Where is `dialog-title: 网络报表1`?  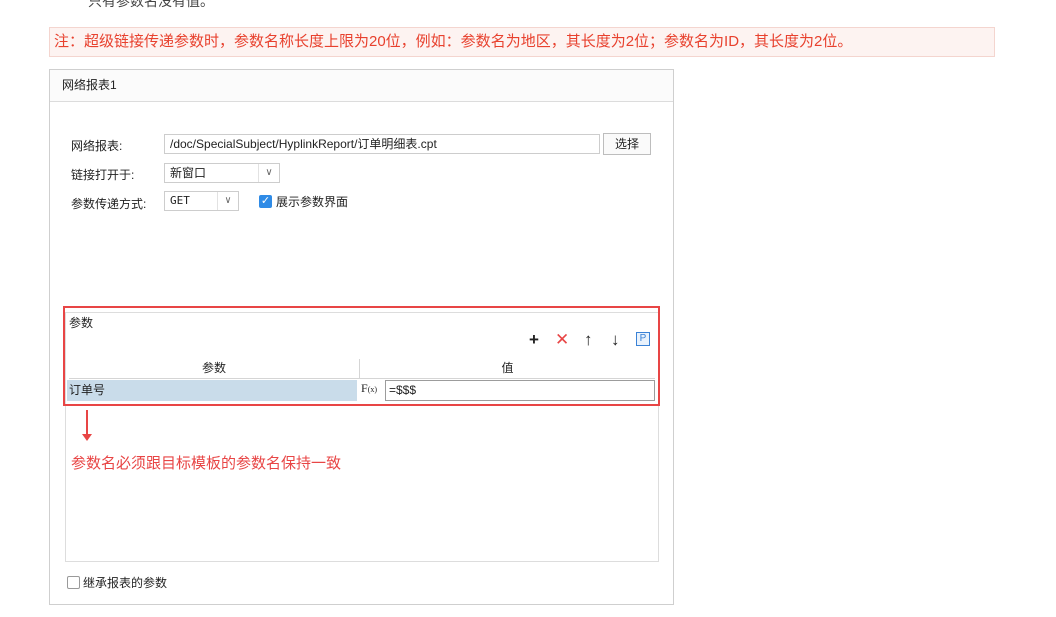
dialog-title: 网络报表1 is located at coordinates (361, 86).